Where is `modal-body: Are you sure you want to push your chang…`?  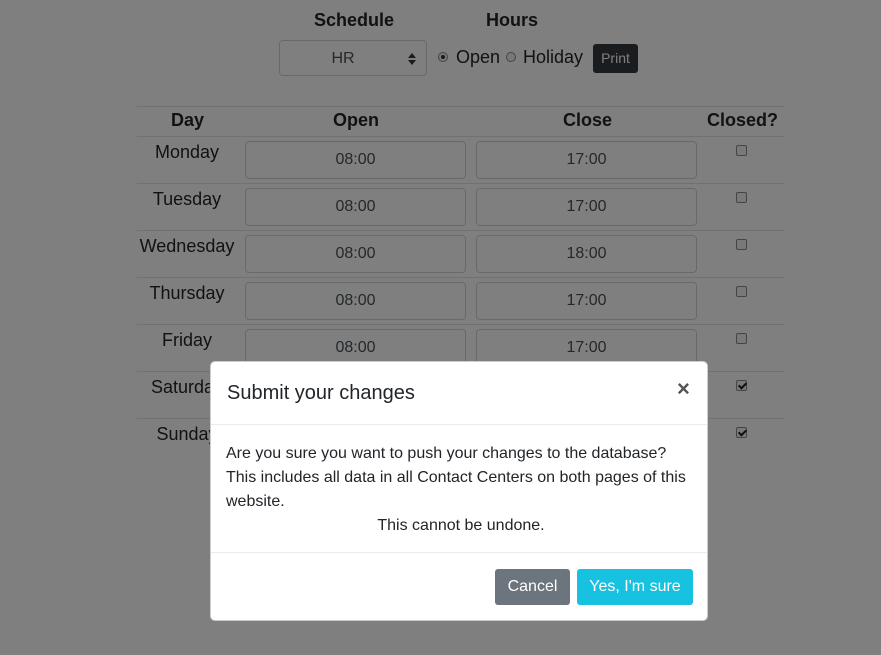 modal-body: Are you sure you want to push your chang… is located at coordinates (461, 490).